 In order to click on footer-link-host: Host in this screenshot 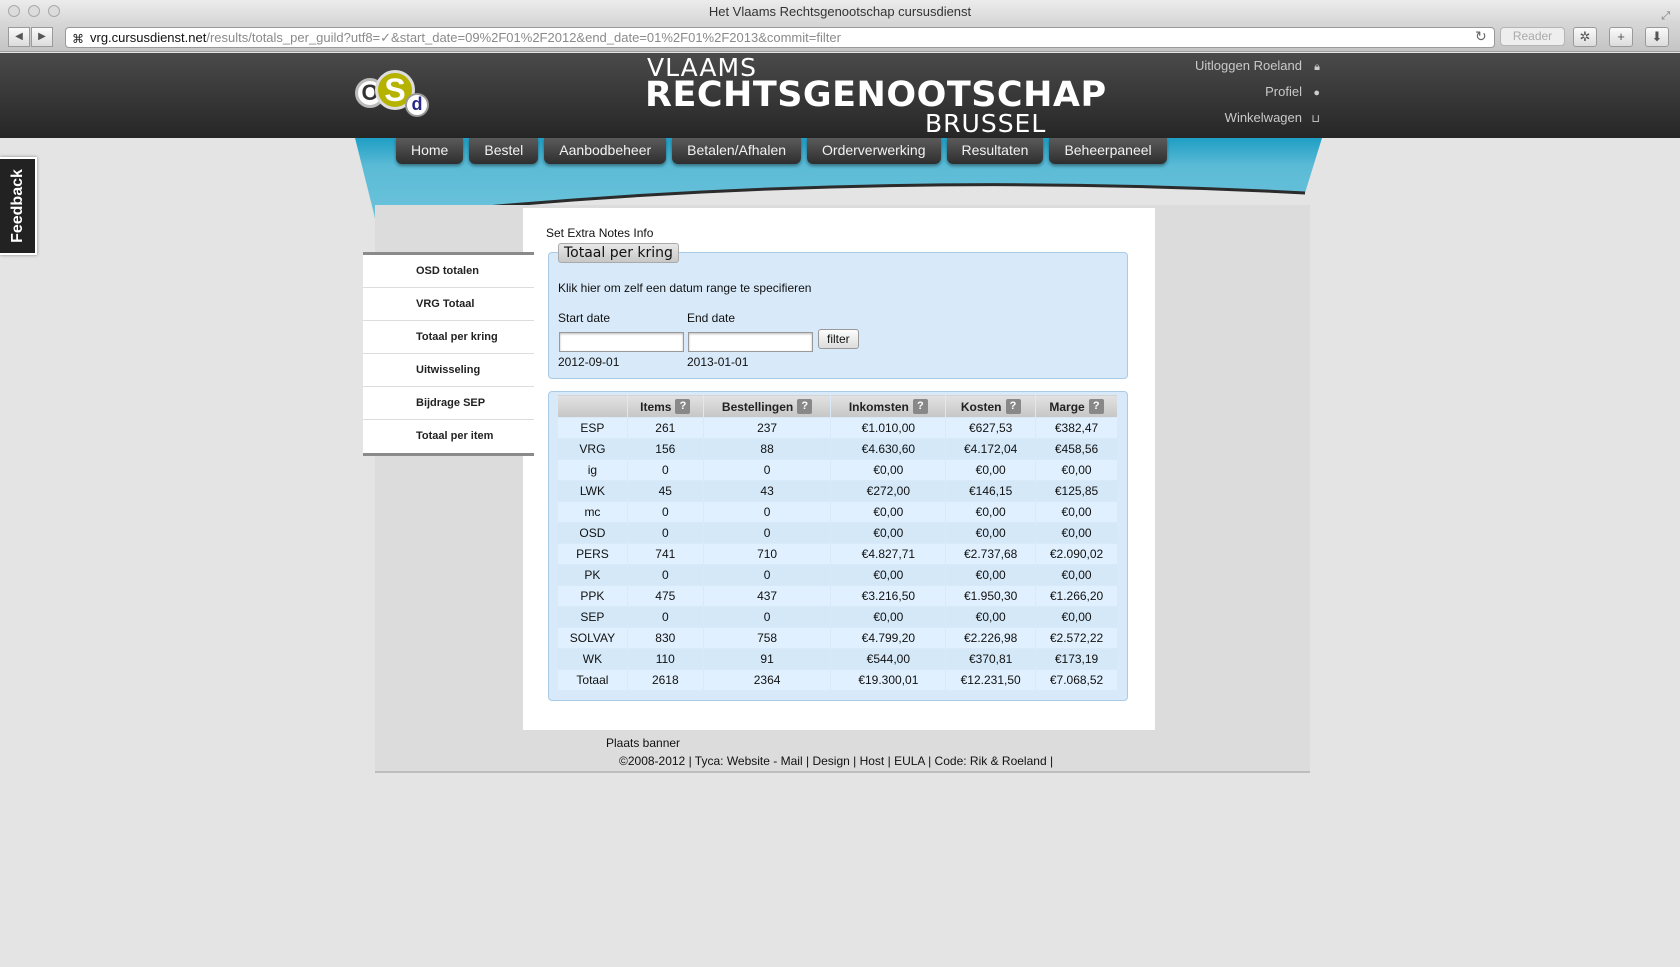, I will do `click(872, 761)`.